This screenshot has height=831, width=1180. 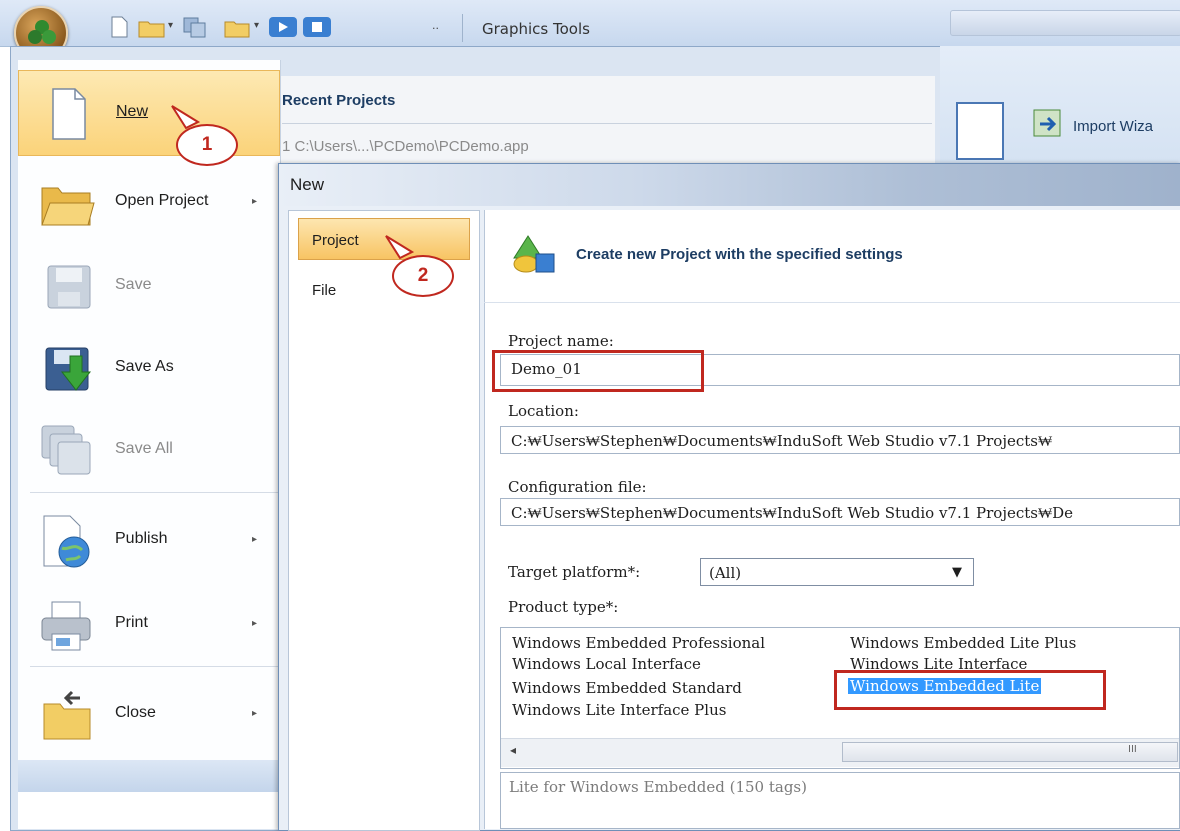 What do you see at coordinates (133, 284) in the screenshot?
I see `menu-item-label: Save` at bounding box center [133, 284].